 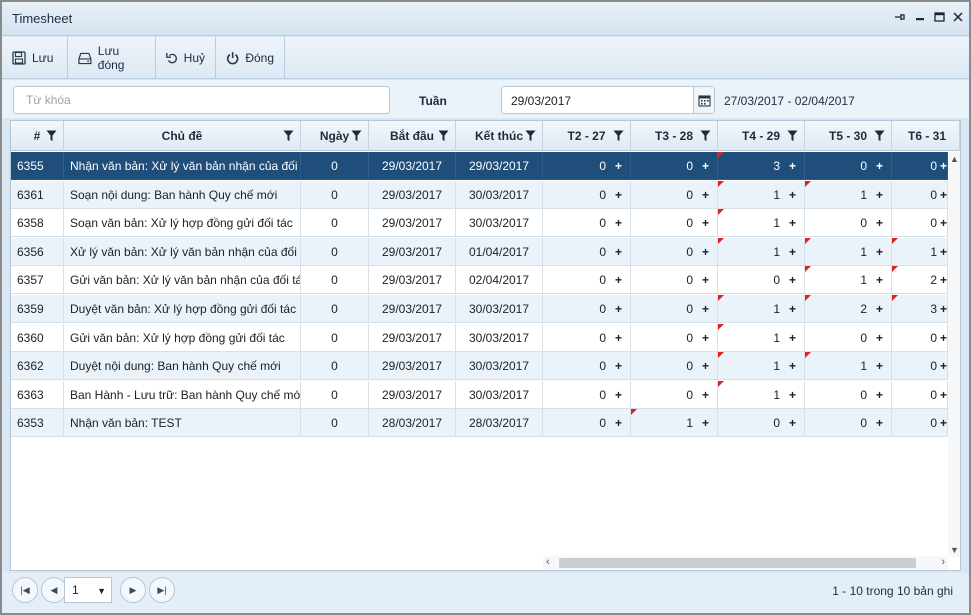 What do you see at coordinates (920, 309) in the screenshot?
I see `day-hours-cell: 3 +` at bounding box center [920, 309].